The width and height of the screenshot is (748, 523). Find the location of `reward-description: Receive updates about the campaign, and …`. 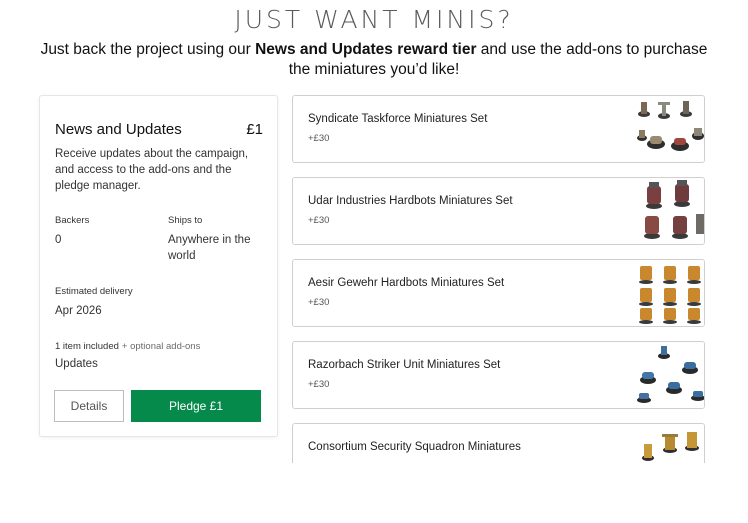

reward-description: Receive updates about the campaign, and … is located at coordinates (152, 170).